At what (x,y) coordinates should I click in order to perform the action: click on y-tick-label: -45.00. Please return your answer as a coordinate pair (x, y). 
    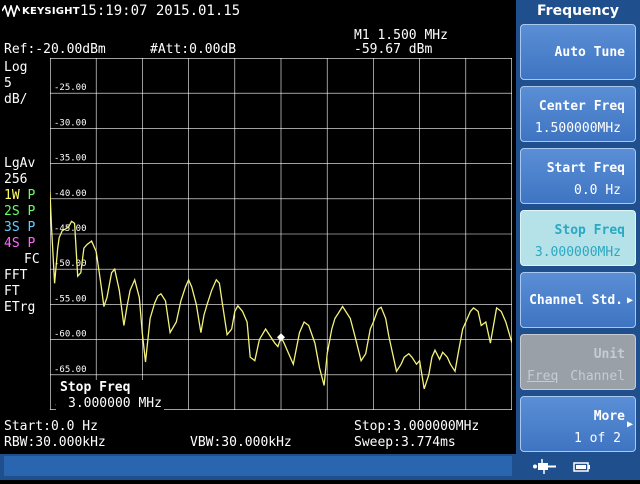
    Looking at the image, I should click on (70, 229).